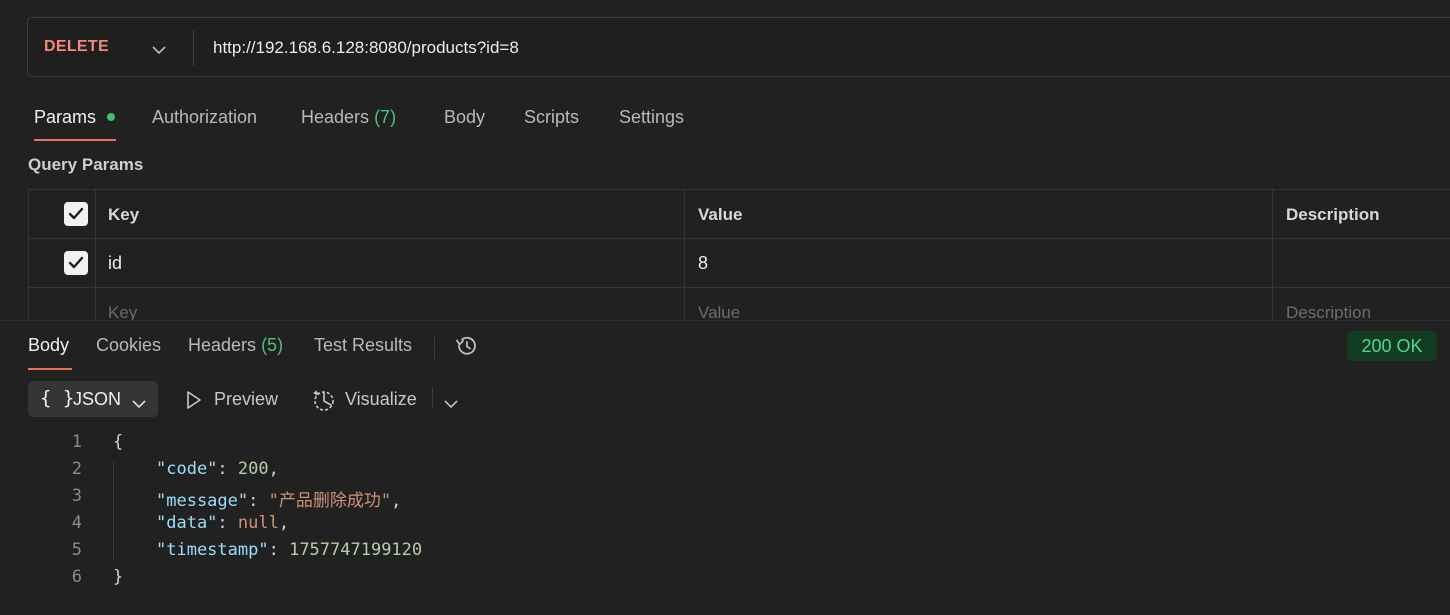 Image resolution: width=1450 pixels, height=615 pixels. Describe the element at coordinates (194, 402) in the screenshot. I see `play-outline-icon` at that location.